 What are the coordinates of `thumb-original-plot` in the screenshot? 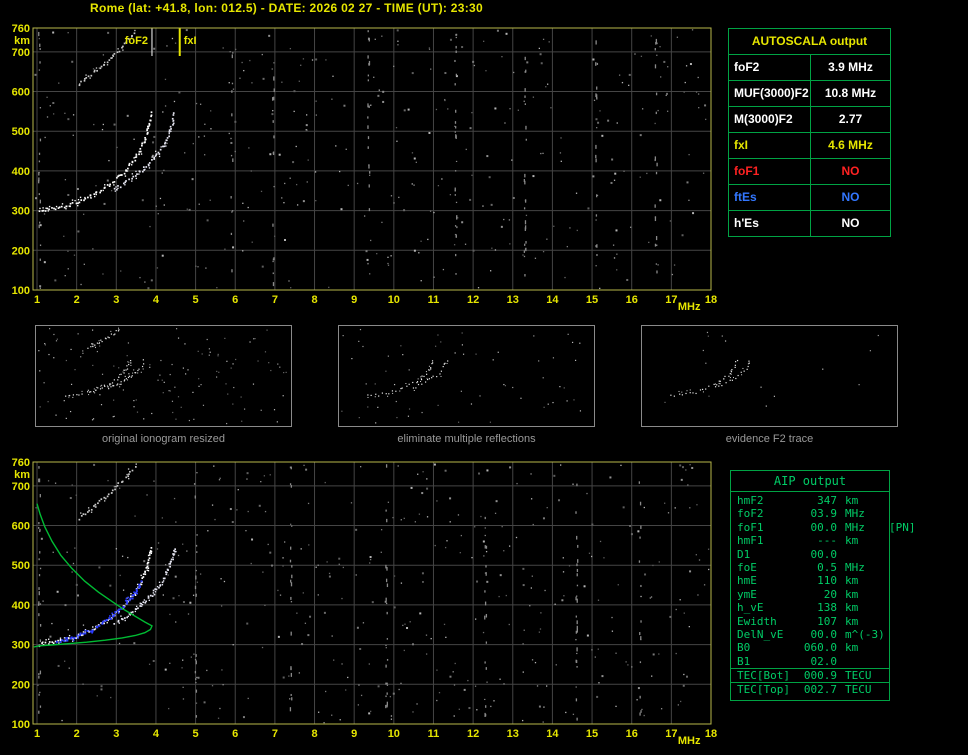 It's located at (162, 376).